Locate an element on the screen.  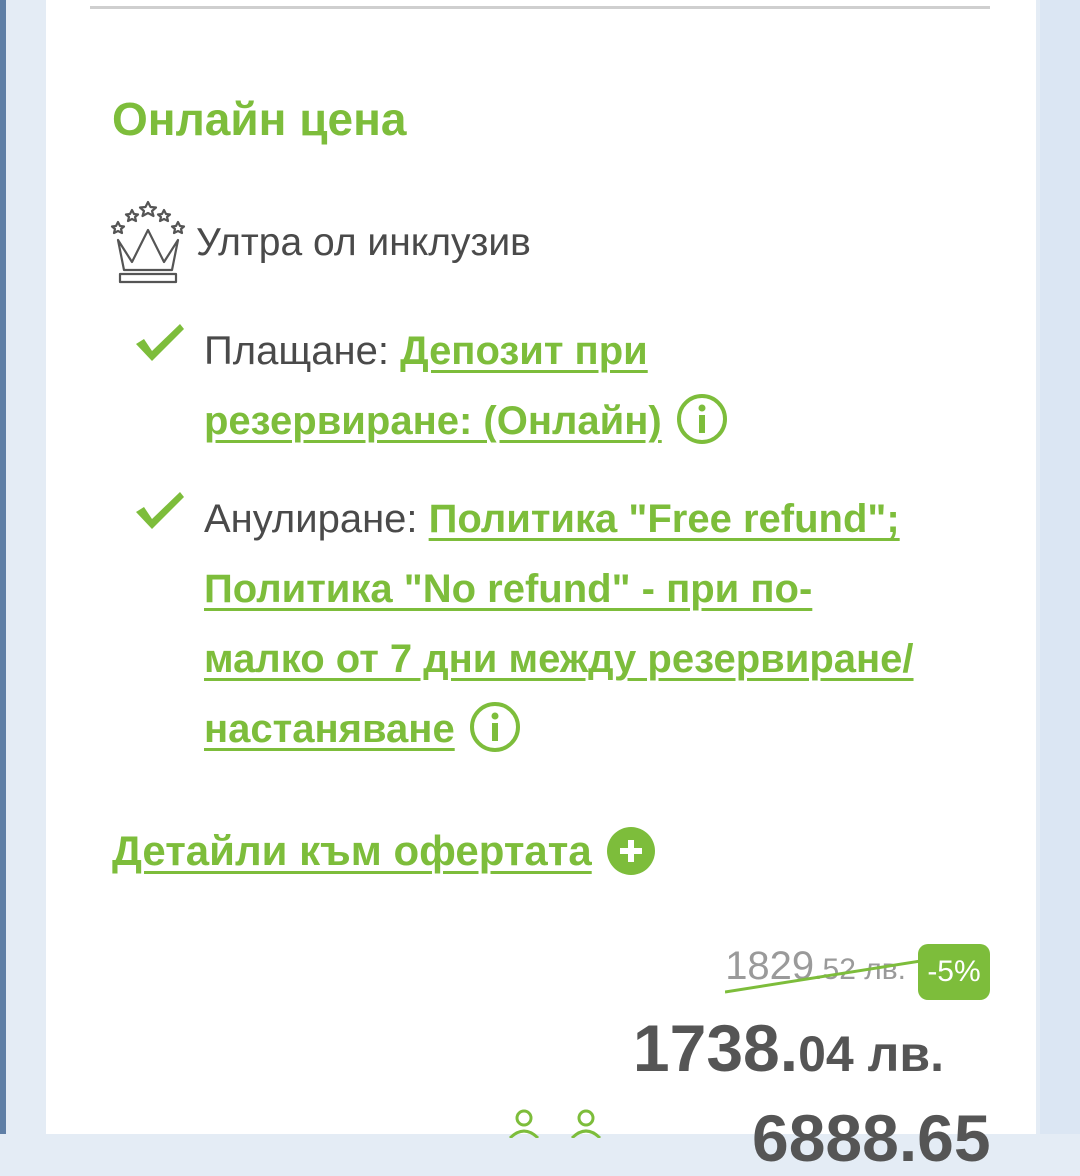
divider is located at coordinates (540, 7).